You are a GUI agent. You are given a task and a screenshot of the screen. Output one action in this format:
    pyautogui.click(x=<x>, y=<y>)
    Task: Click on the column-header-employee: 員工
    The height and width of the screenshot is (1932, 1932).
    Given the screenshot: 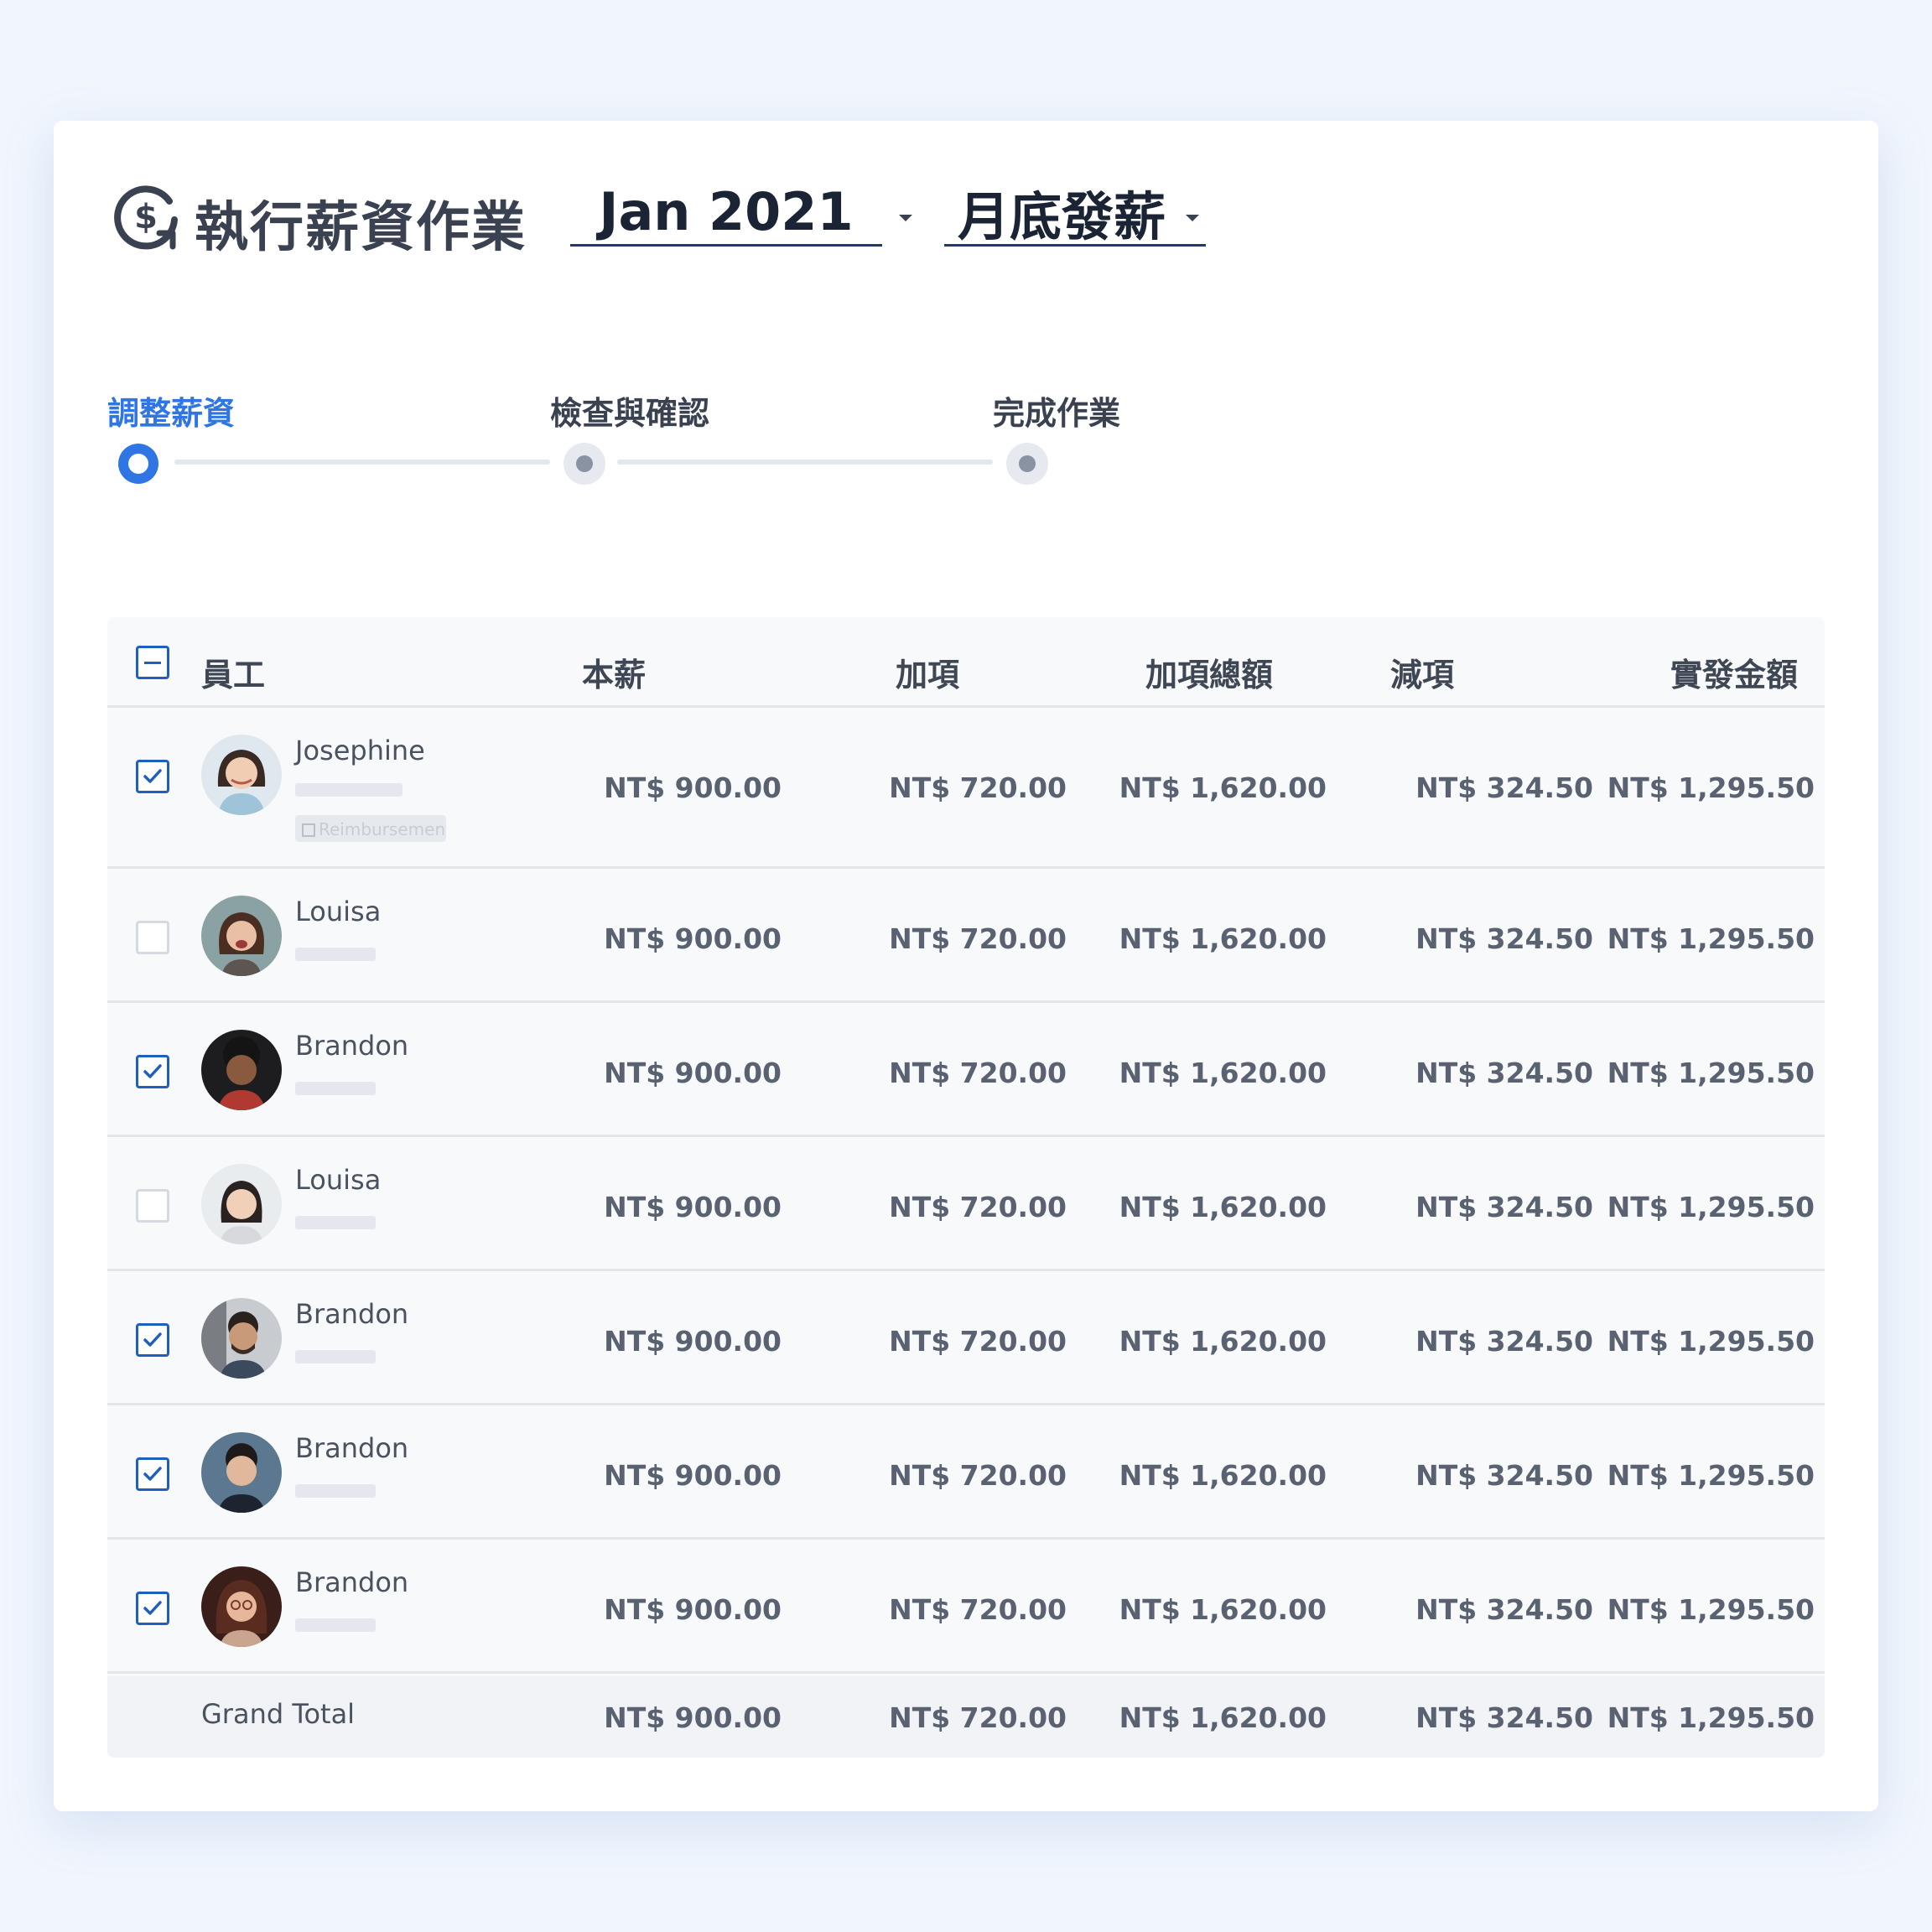 What is the action you would take?
    pyautogui.click(x=233, y=672)
    